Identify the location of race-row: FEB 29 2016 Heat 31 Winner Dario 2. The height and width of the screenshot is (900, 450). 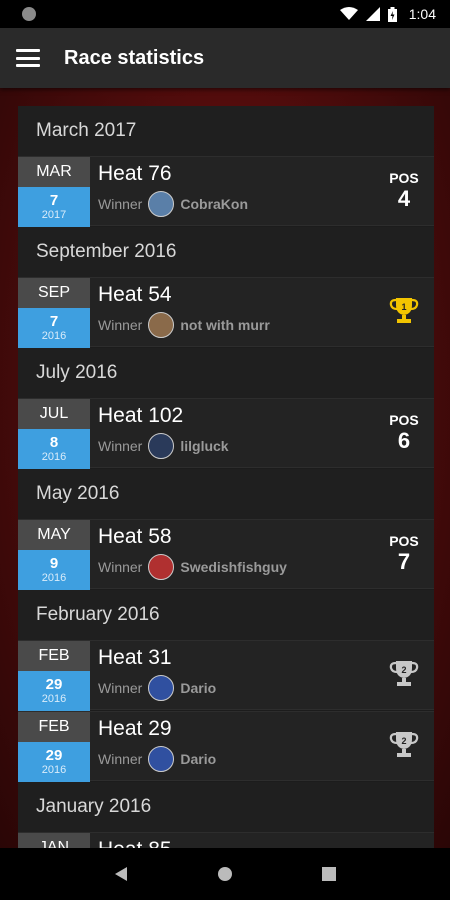
(226, 675).